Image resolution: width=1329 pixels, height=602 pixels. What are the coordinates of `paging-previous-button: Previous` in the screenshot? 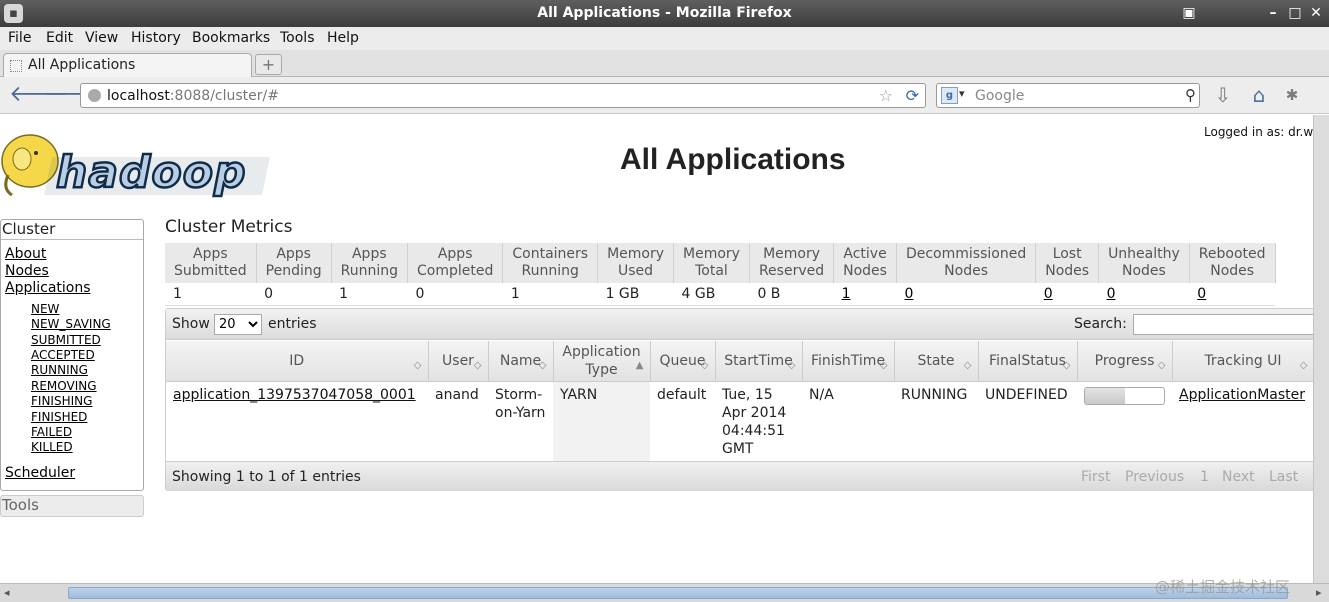 It's located at (1154, 477).